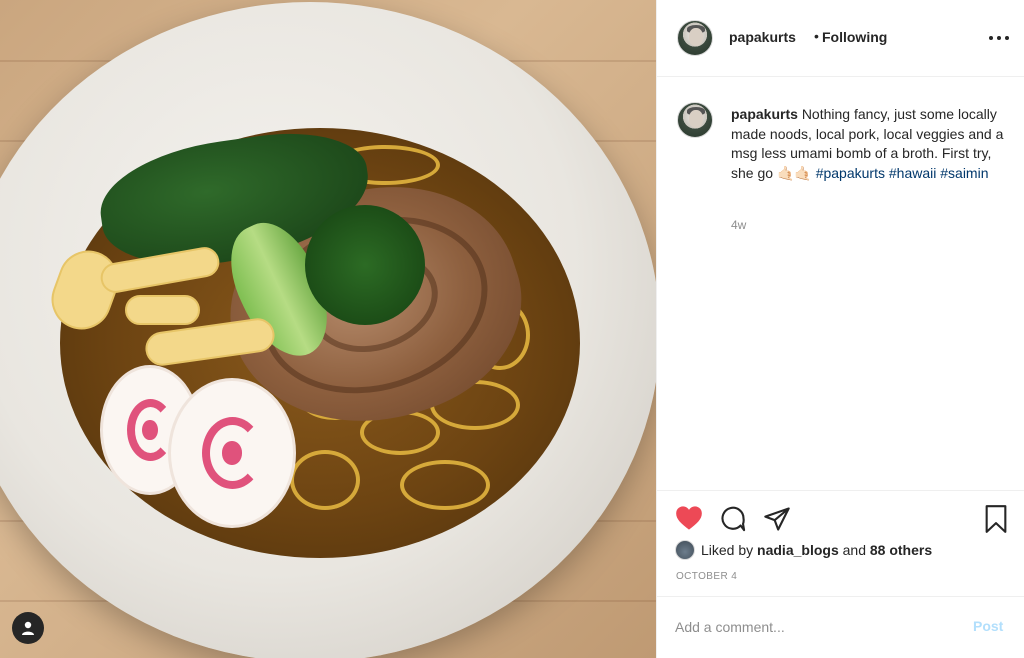  I want to click on comment-icon, so click(732, 518).